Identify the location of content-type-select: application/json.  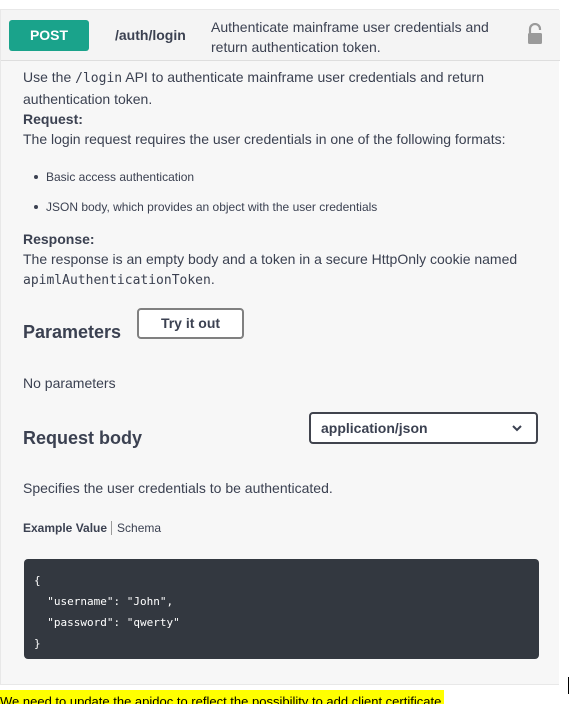
(423, 428).